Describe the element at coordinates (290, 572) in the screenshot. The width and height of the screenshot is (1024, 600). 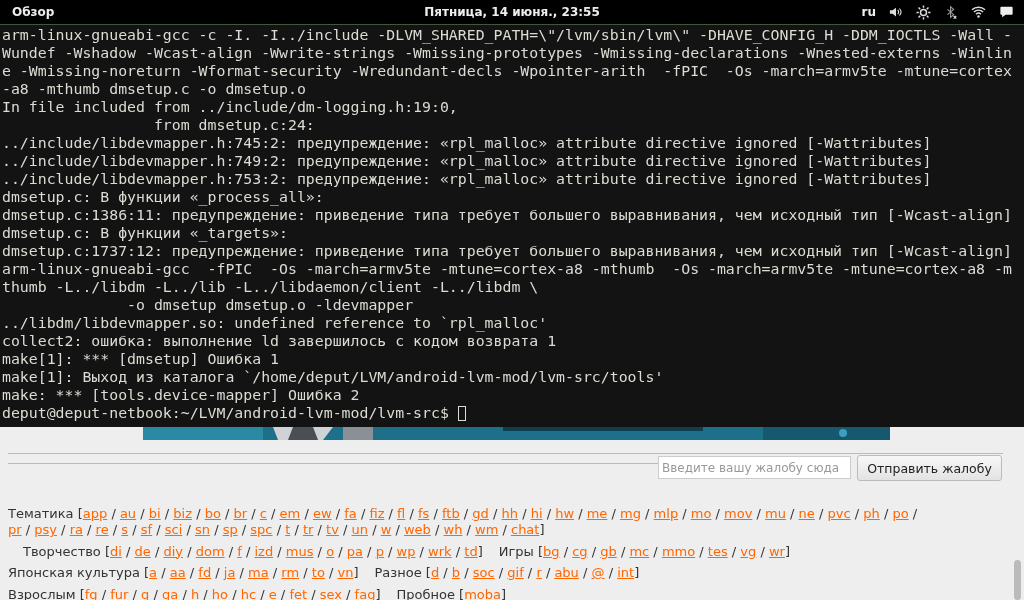
I see `board-link: rm` at that location.